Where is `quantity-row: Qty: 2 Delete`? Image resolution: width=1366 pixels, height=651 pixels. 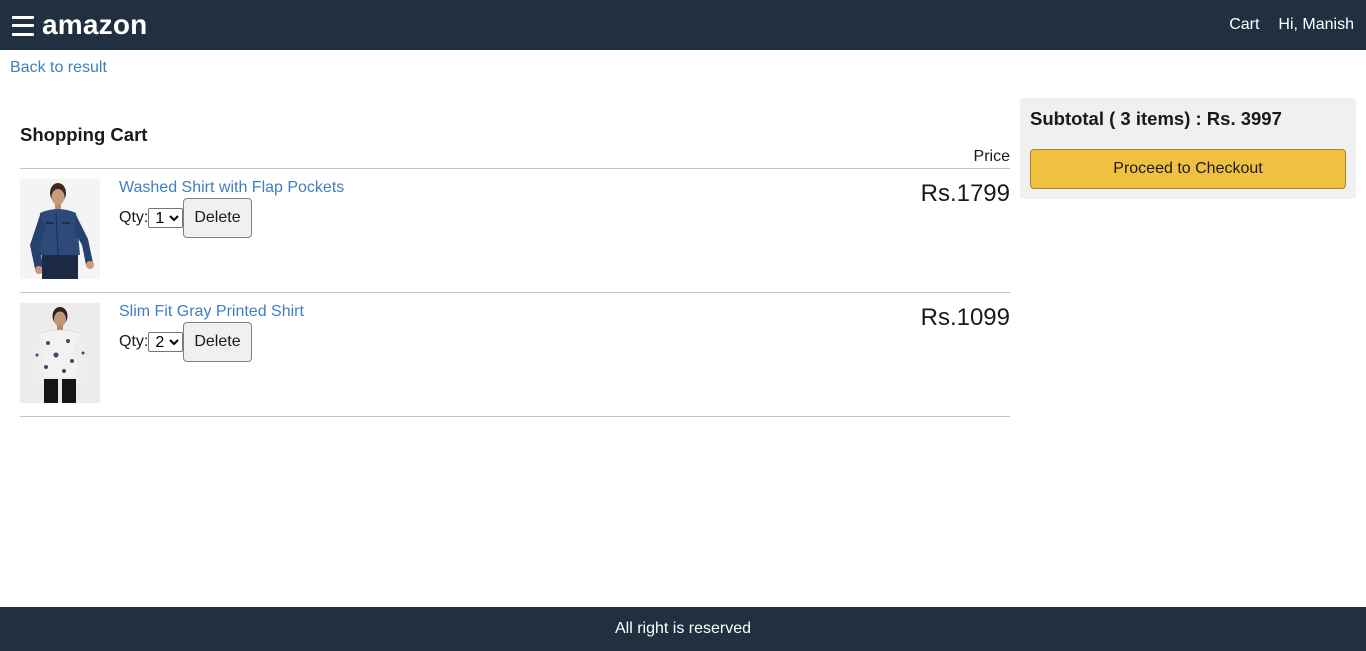
quantity-row: Qty: 2 Delete is located at coordinates (211, 342).